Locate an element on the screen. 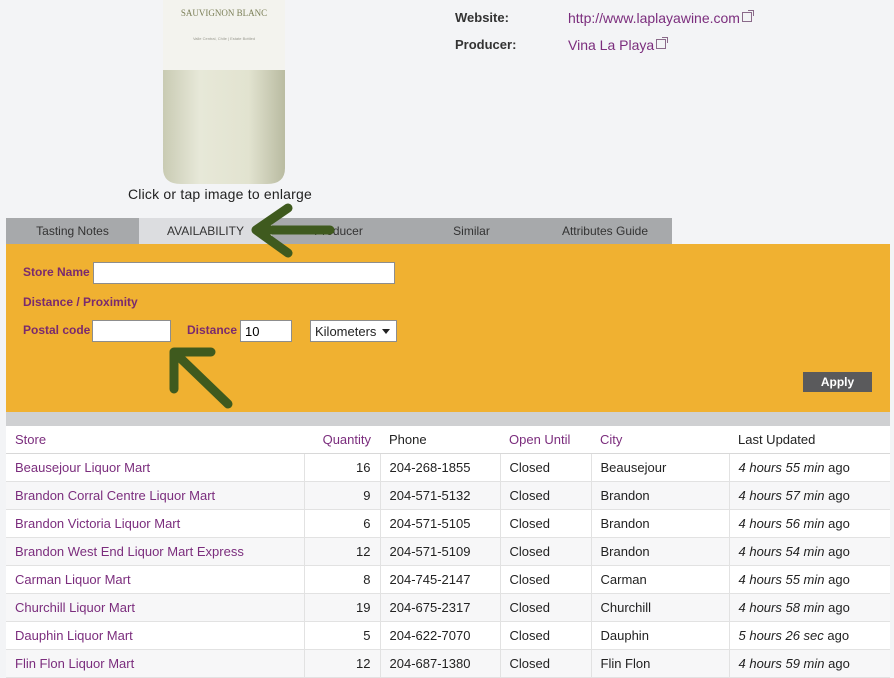  cell-store: Brandon Corral Centre Liquor Mart is located at coordinates (155, 495).